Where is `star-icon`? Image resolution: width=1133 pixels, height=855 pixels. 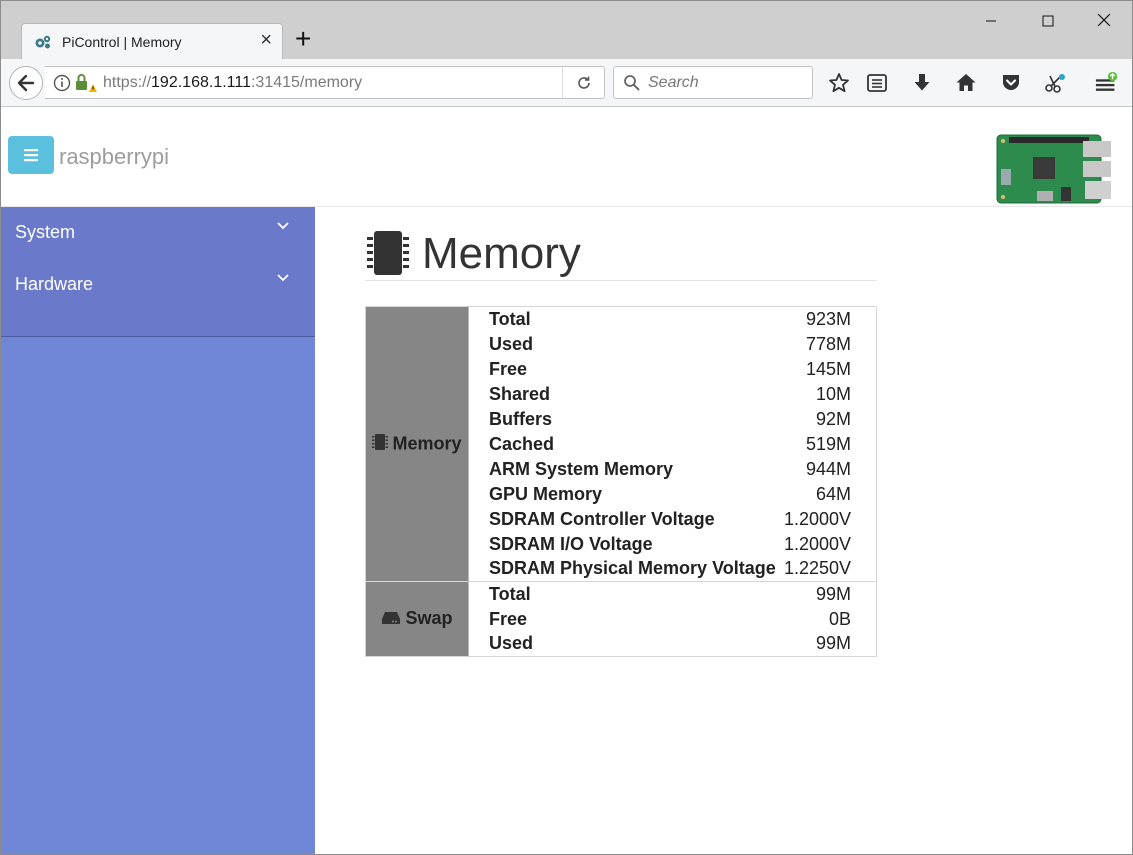 star-icon is located at coordinates (839, 83).